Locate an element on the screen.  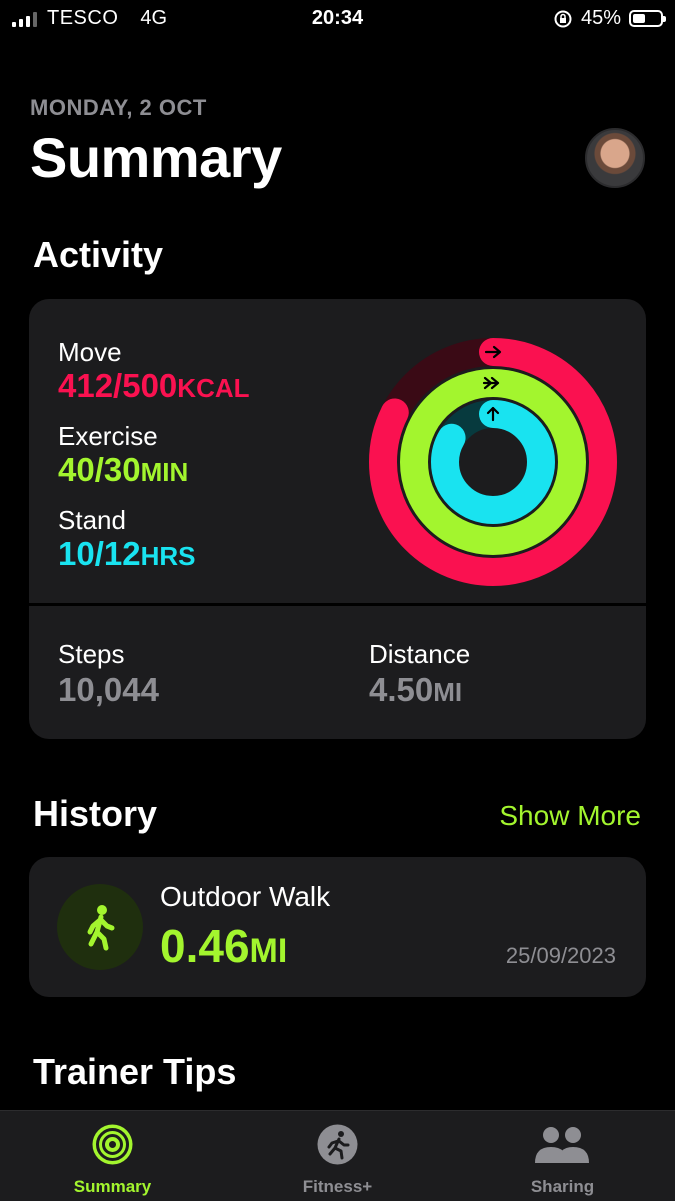
activity-section-title: Activity is located at coordinates (98, 254).